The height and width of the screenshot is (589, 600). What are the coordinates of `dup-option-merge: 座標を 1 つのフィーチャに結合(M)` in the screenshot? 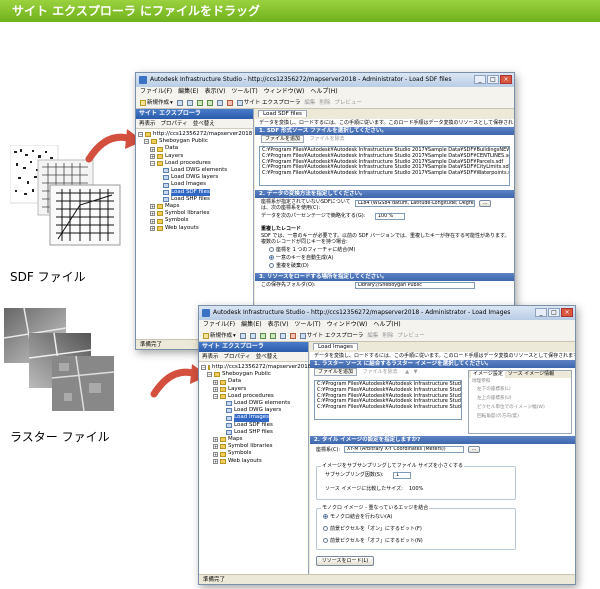 It's located at (384, 250).